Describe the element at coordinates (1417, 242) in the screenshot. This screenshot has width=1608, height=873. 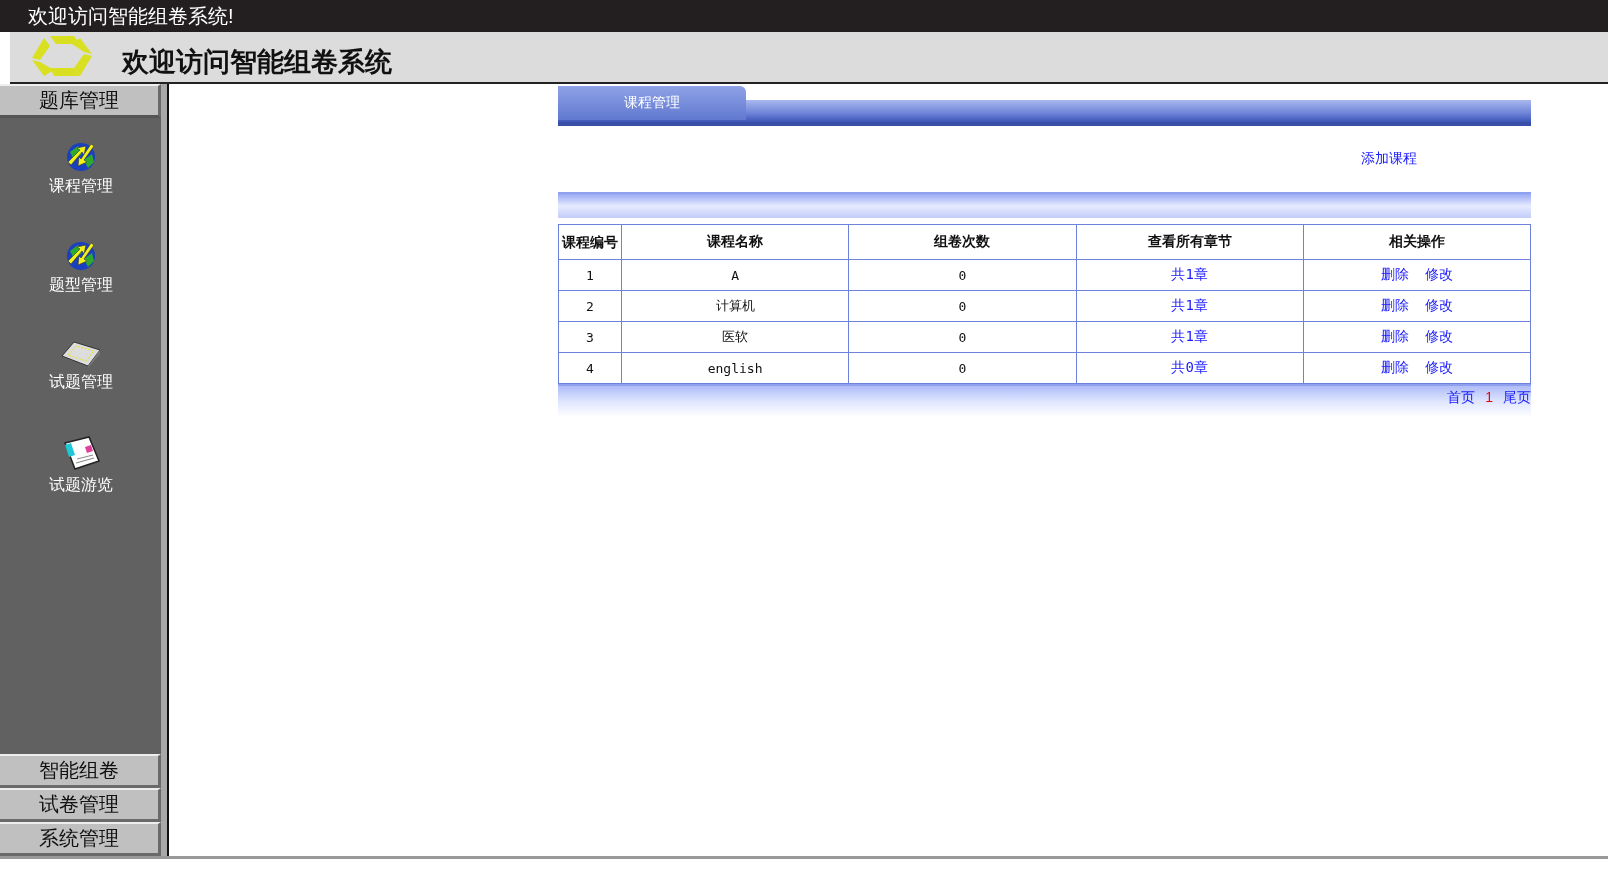
I see `column-header: 相关操作` at that location.